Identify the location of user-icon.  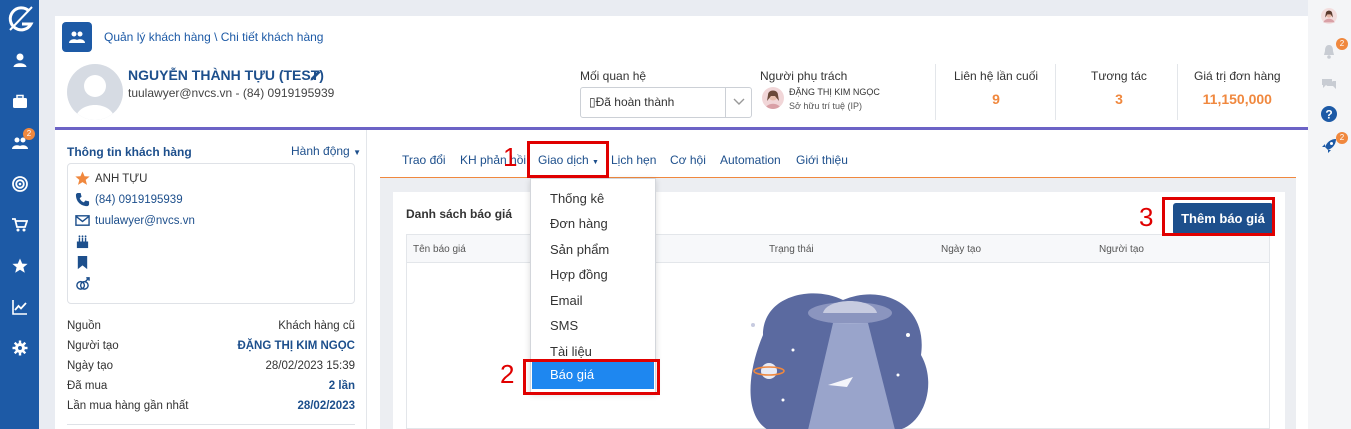
(19, 60).